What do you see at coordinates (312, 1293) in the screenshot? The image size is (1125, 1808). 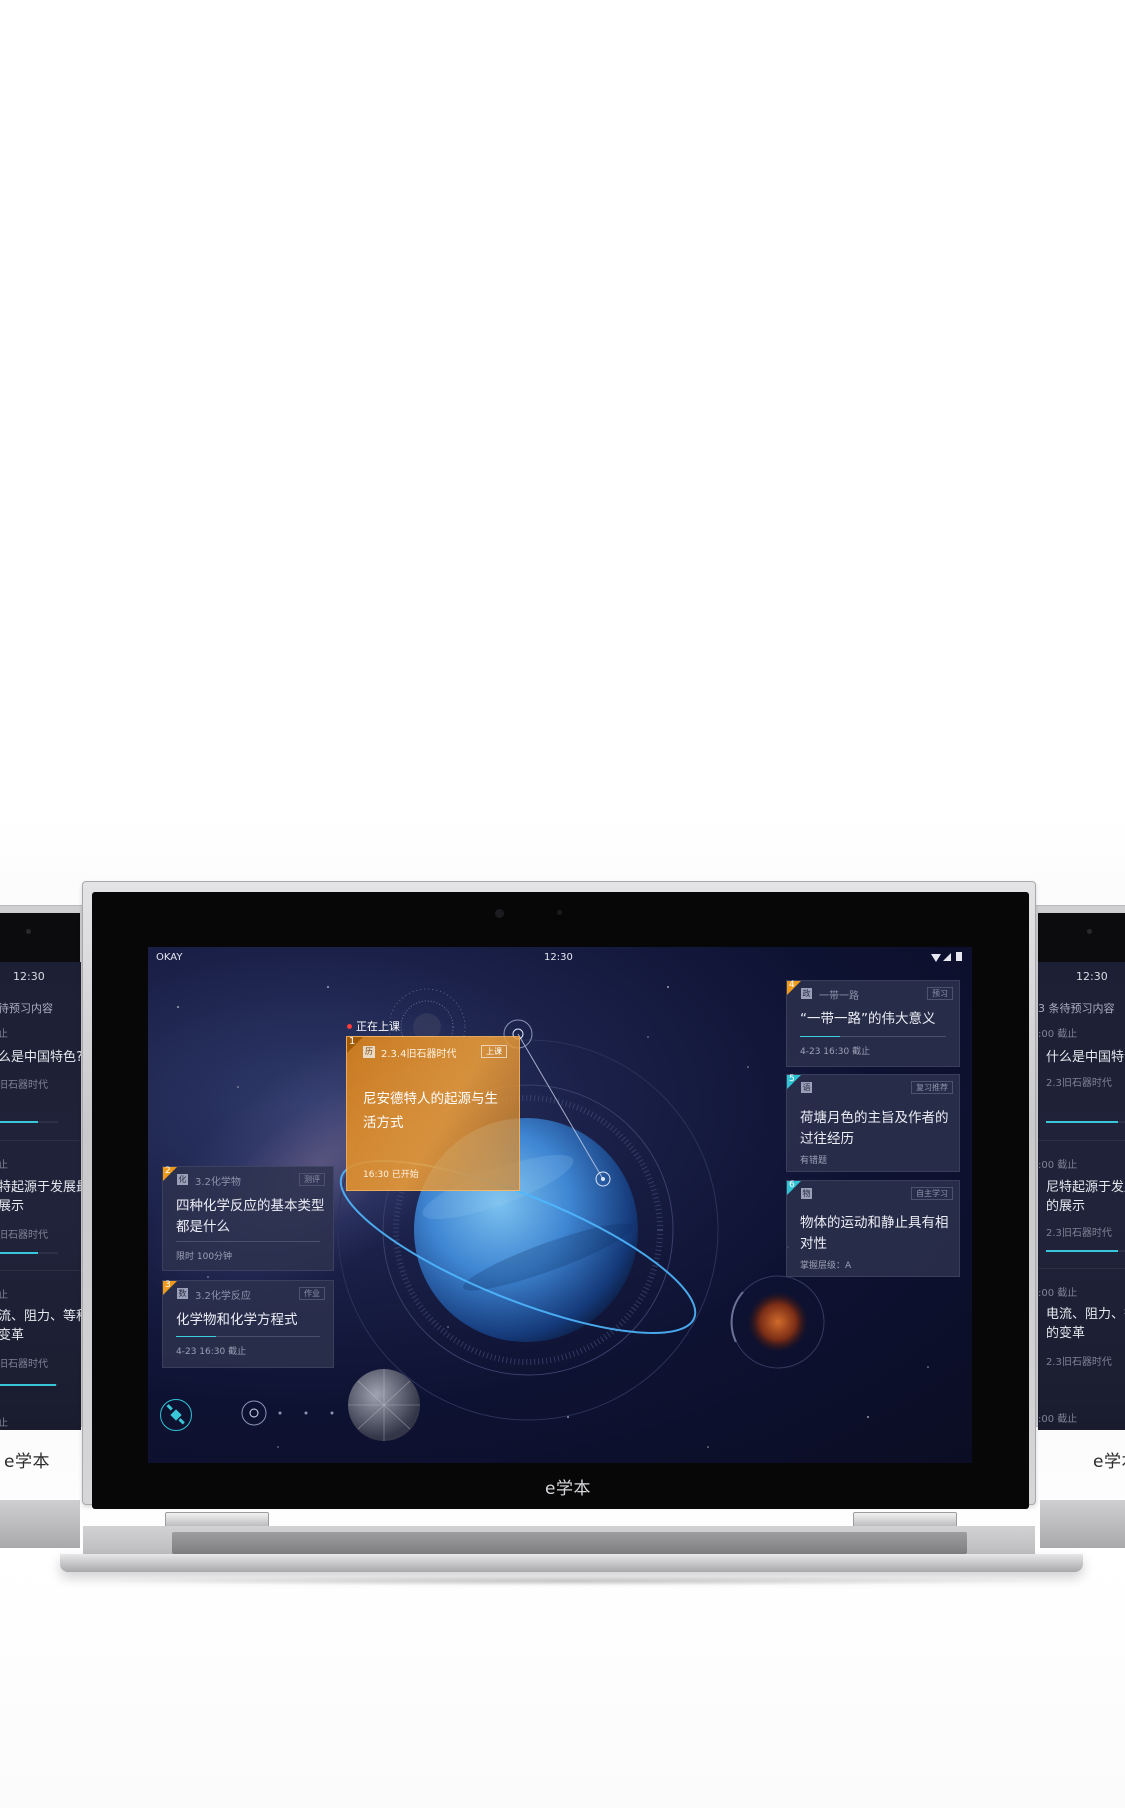 I see `status-tag: 作业` at bounding box center [312, 1293].